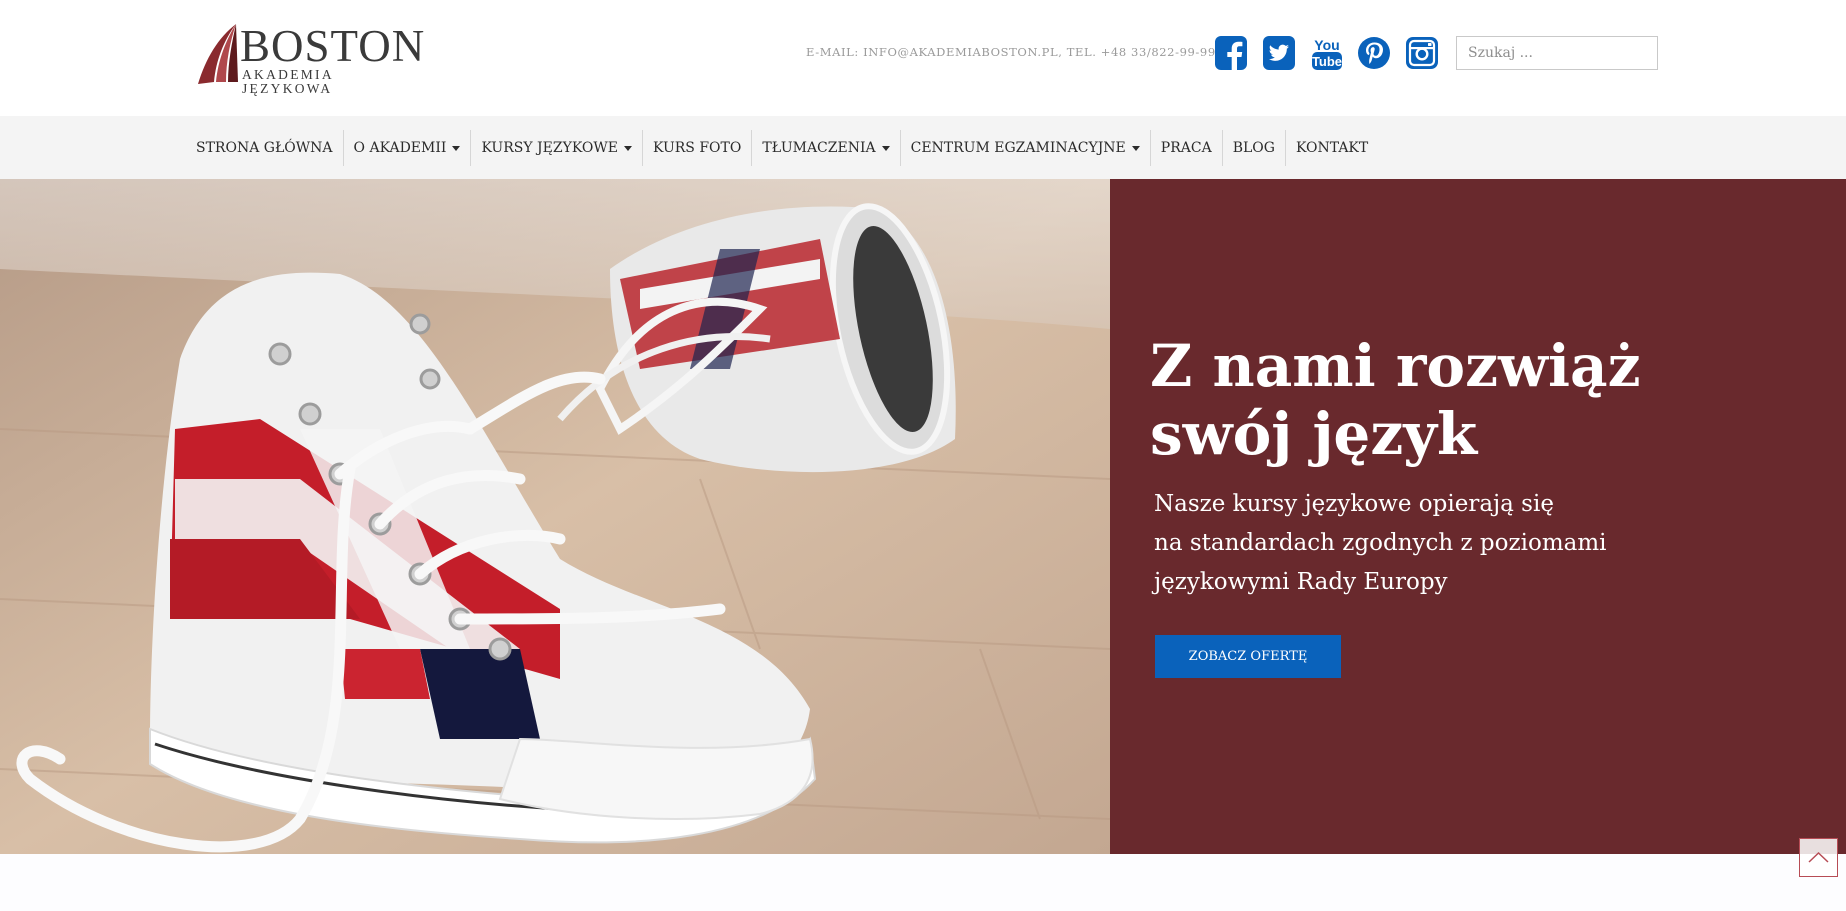  Describe the element at coordinates (549, 148) in the screenshot. I see `nav-item-label: KURSY JĘZYKOWE` at that location.